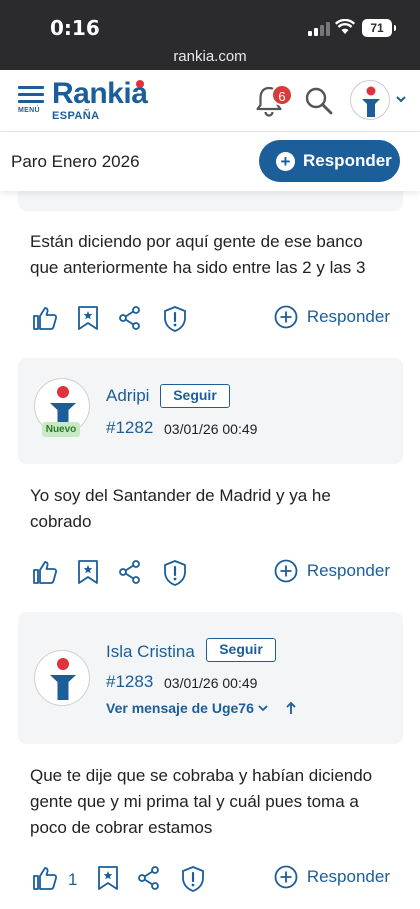  What do you see at coordinates (76, 116) in the screenshot?
I see `logo-country: ESPAÑA` at bounding box center [76, 116].